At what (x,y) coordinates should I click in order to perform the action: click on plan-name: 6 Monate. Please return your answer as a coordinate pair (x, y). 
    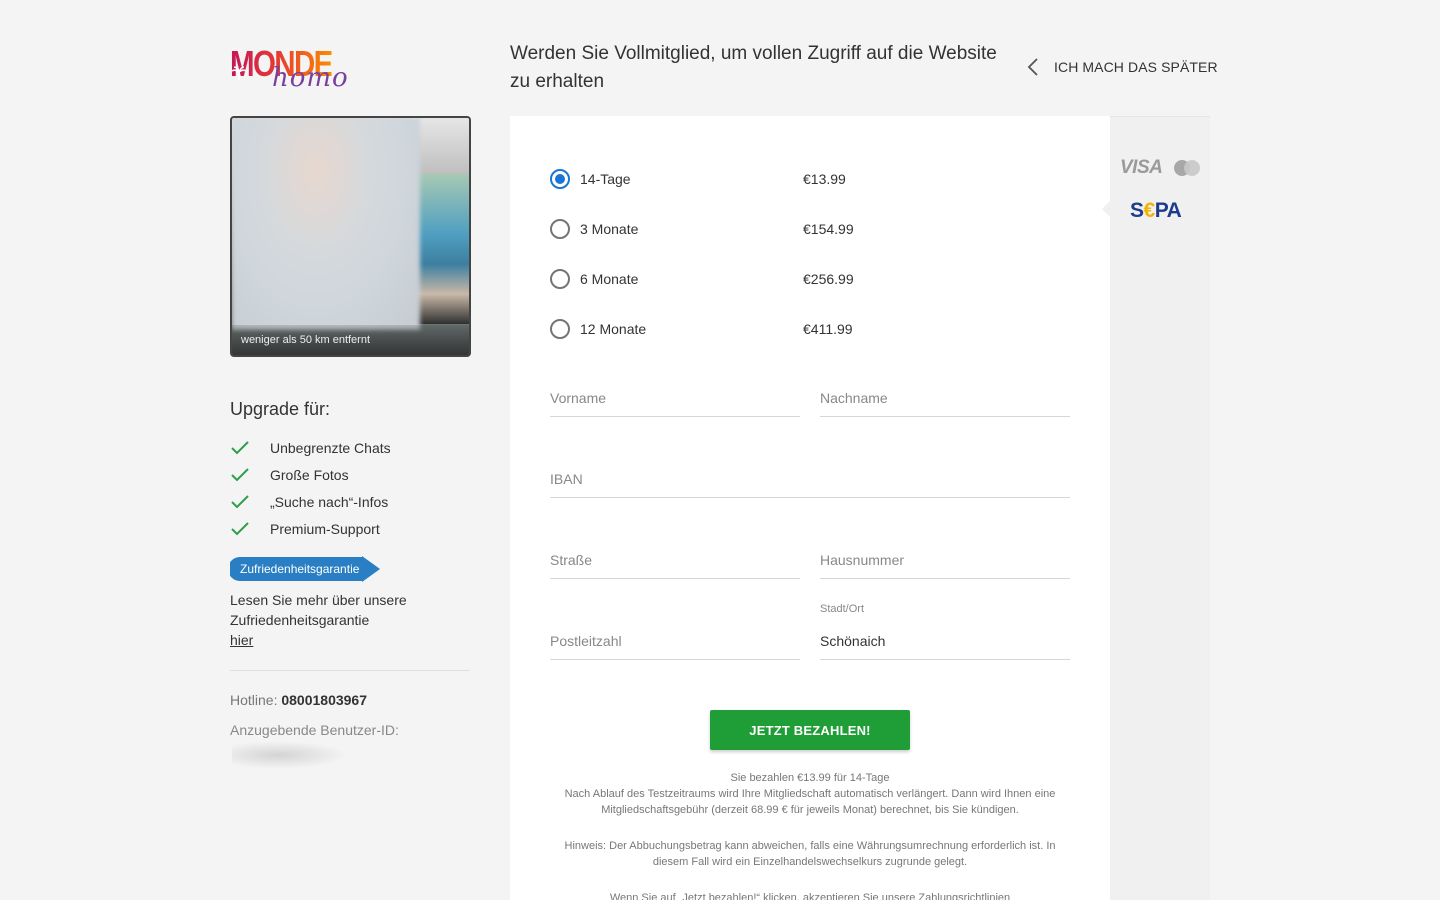
    Looking at the image, I should click on (609, 279).